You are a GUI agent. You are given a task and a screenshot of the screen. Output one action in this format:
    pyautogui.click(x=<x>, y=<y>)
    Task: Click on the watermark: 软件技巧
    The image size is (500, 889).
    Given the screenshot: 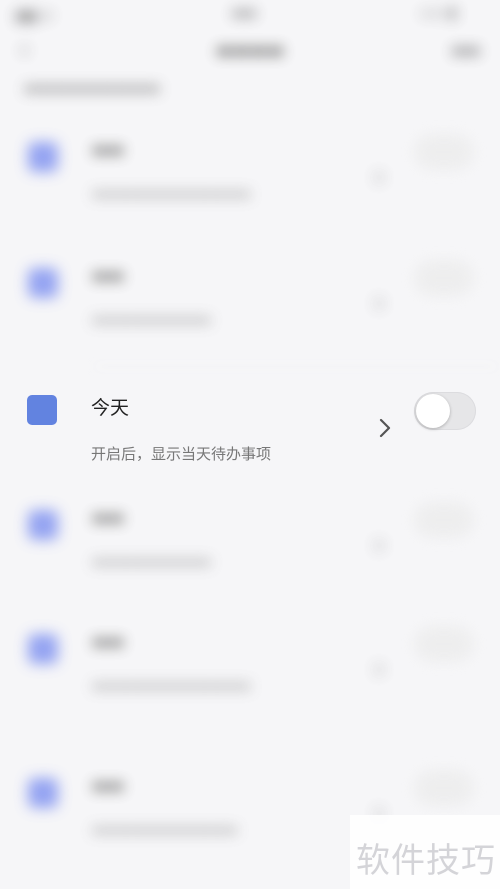 What is the action you would take?
    pyautogui.click(x=425, y=852)
    